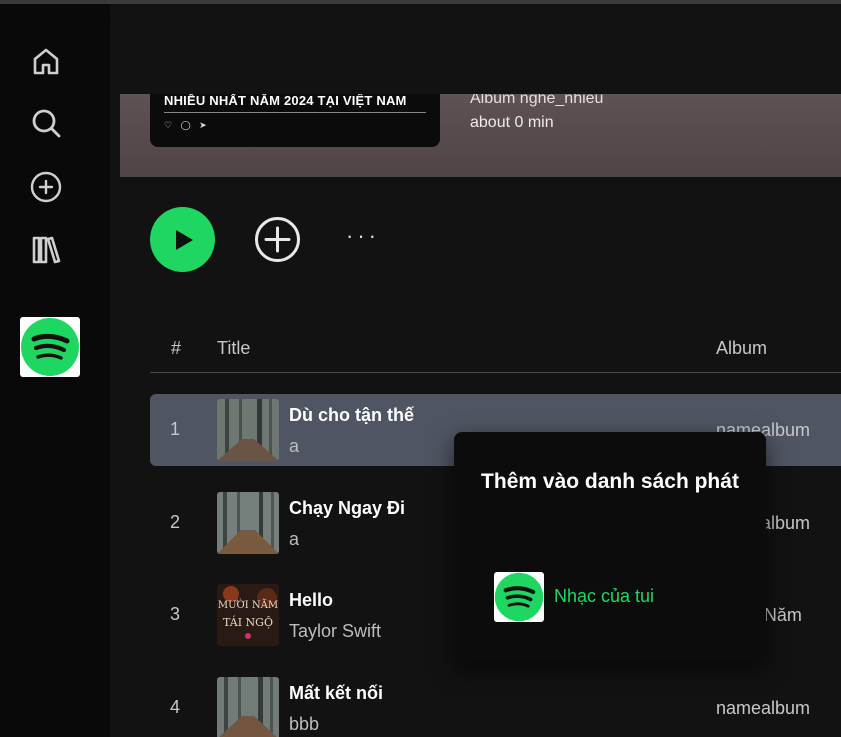 This screenshot has width=841, height=737. I want to click on track-title: Chạy Ngay Đi, so click(347, 508).